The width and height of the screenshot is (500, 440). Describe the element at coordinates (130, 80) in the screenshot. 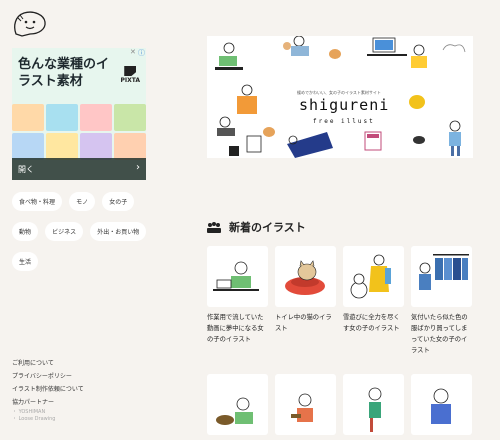

I see `ad-brand-name: PIXTA` at that location.